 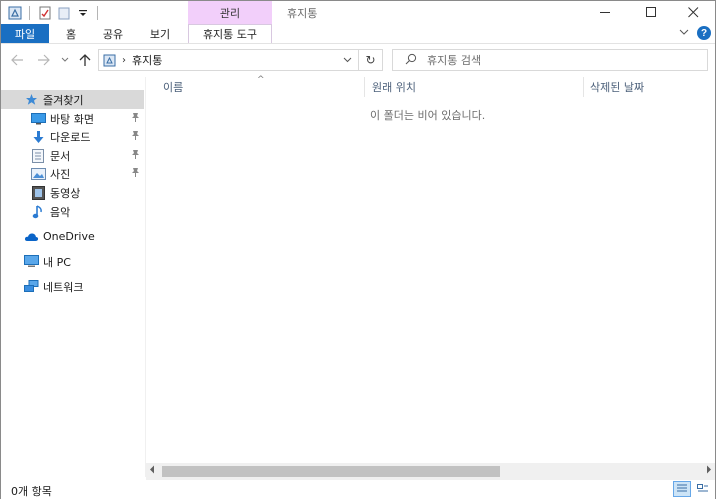 I want to click on horizontal-scrollbar, so click(x=430, y=471).